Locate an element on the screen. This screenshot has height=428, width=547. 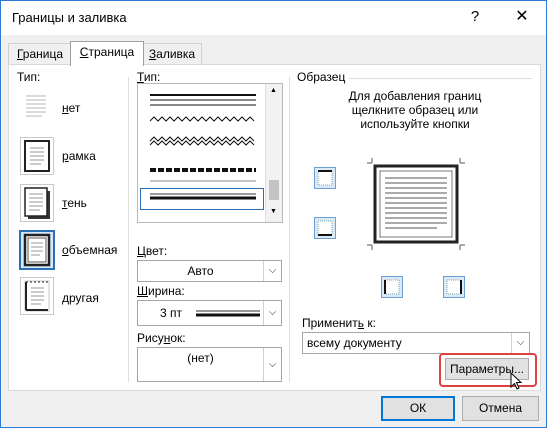
preview-label: Образец is located at coordinates (321, 77).